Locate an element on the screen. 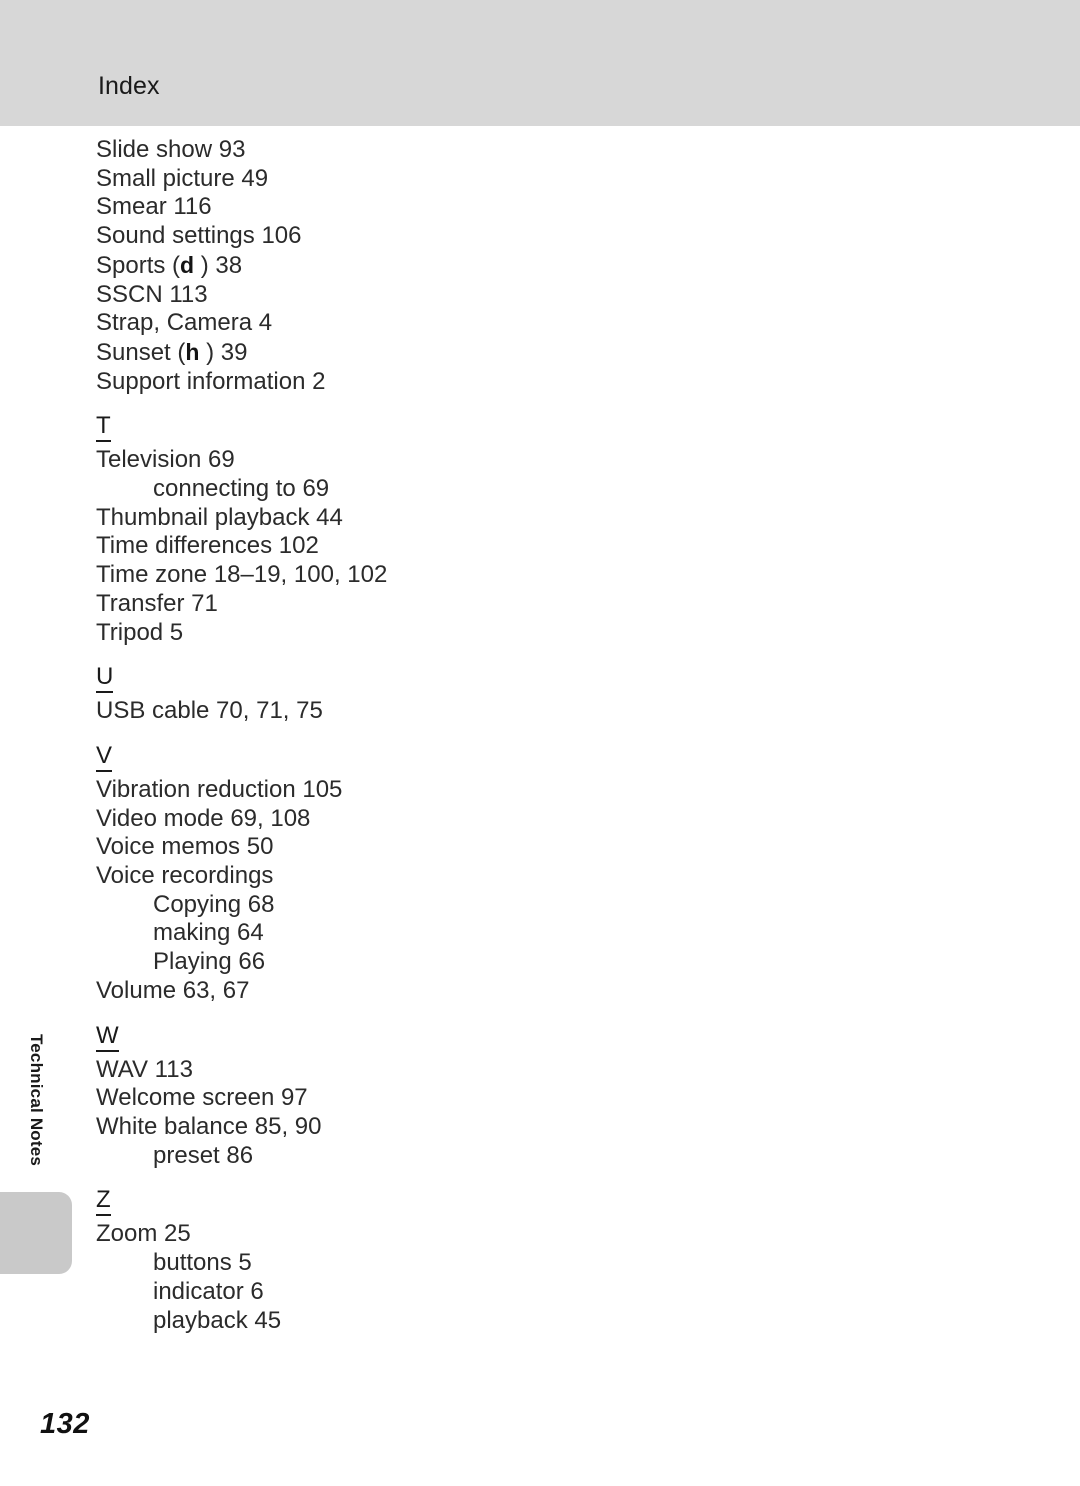 Image resolution: width=1080 pixels, height=1486 pixels. index-entry: Transfer 71 is located at coordinates (157, 603).